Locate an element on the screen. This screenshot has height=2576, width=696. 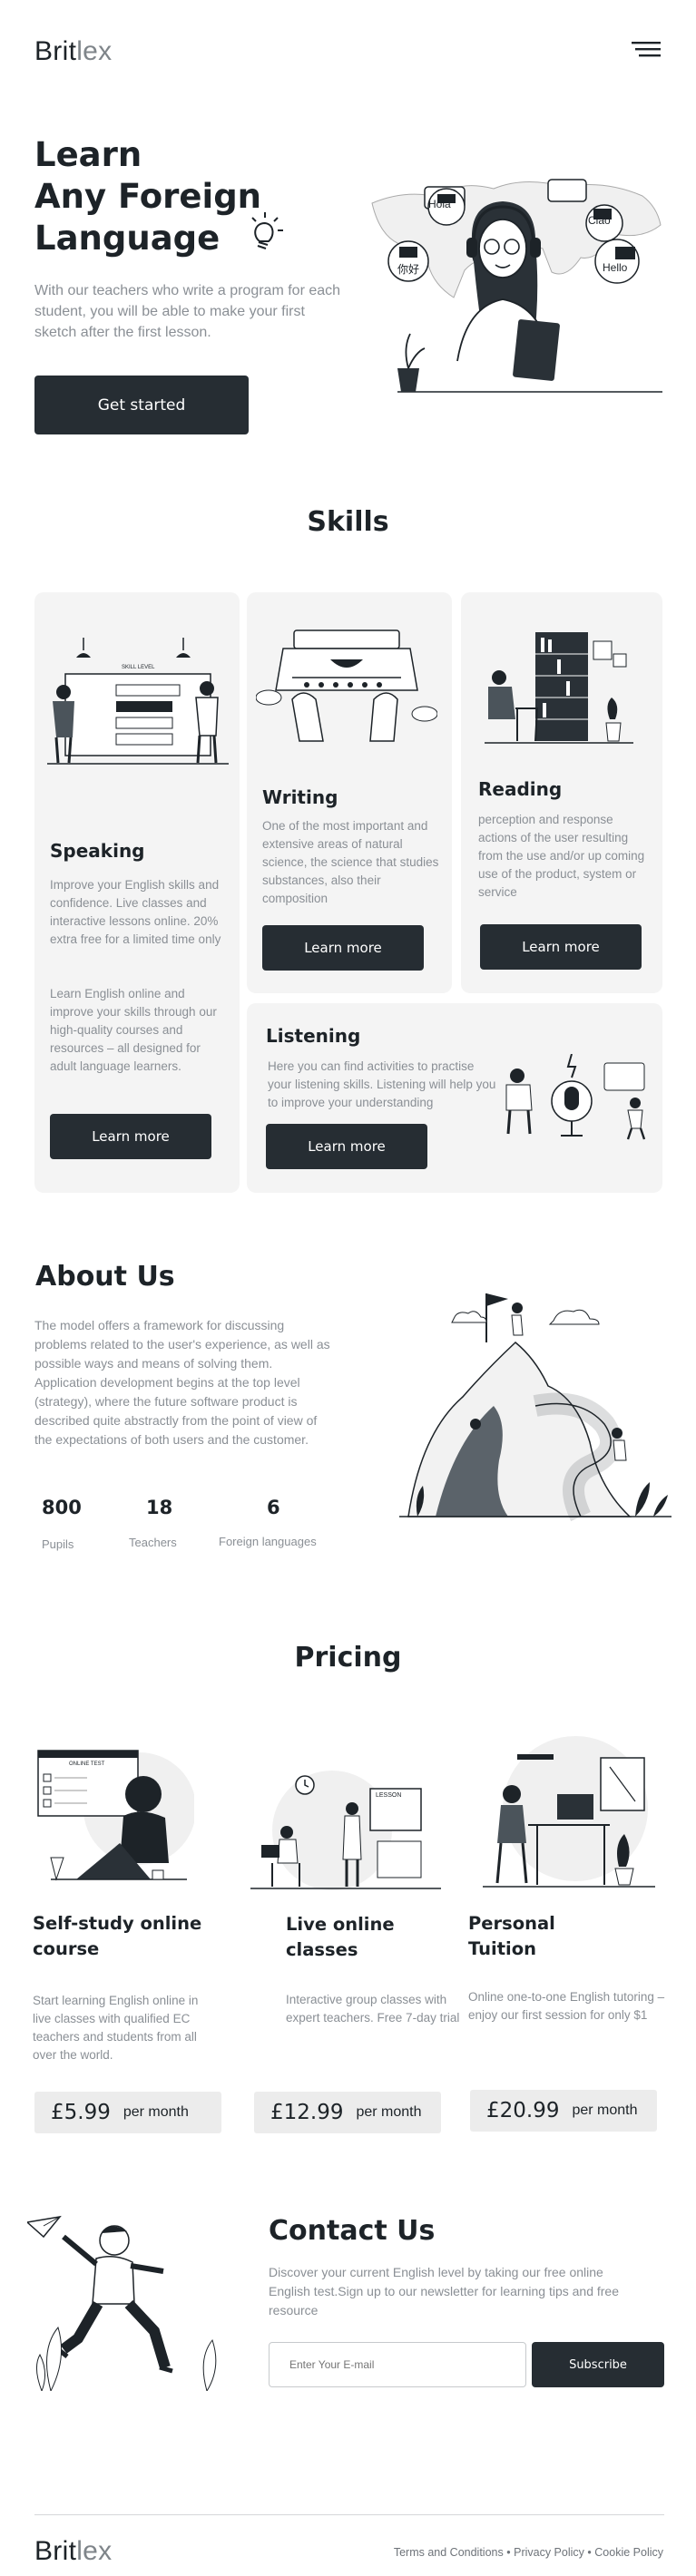
footer-link-cookie: Cookie Policy is located at coordinates (628, 2552).